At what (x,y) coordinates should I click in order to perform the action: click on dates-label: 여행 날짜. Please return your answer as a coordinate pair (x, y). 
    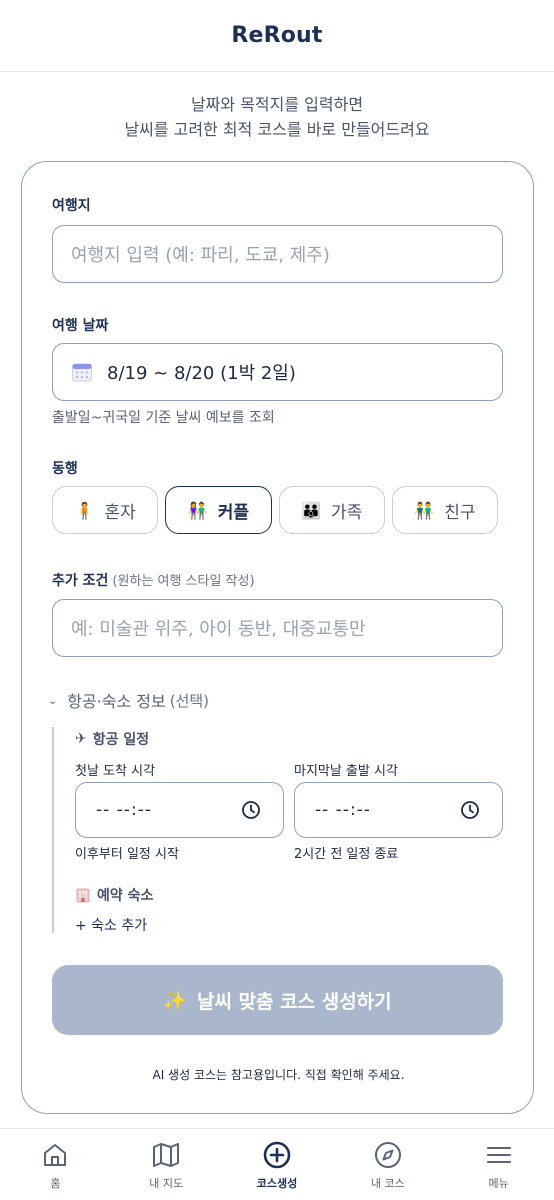
    Looking at the image, I should click on (80, 326).